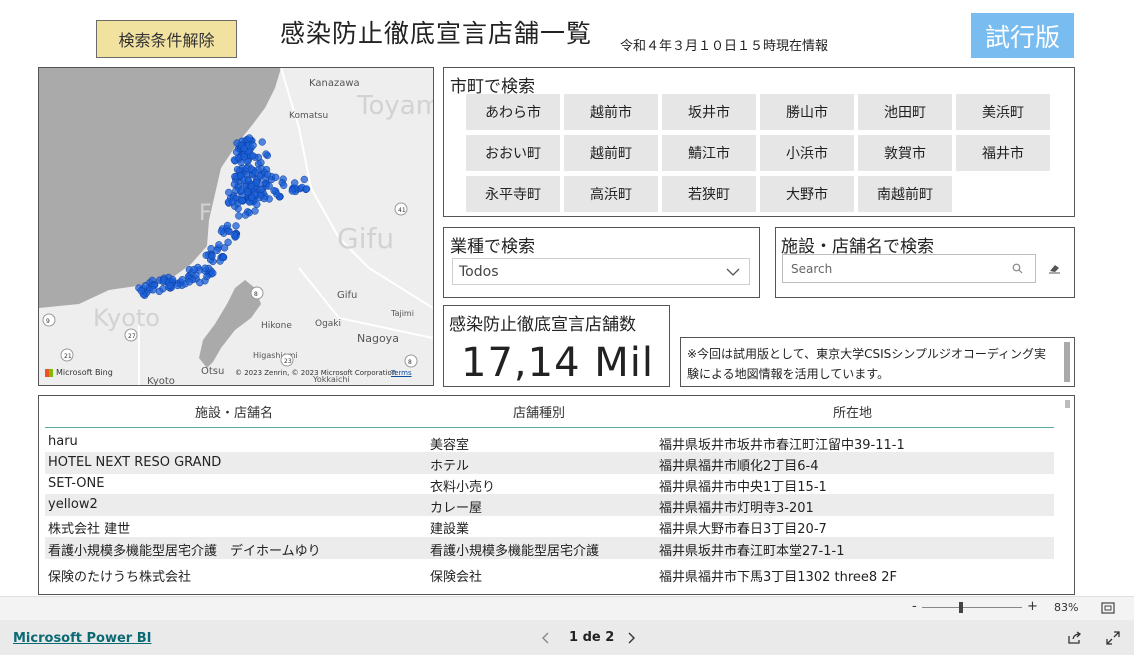 This screenshot has height=655, width=1134. What do you see at coordinates (394, 106) in the screenshot?
I see `map-place-label: Toyam` at bounding box center [394, 106].